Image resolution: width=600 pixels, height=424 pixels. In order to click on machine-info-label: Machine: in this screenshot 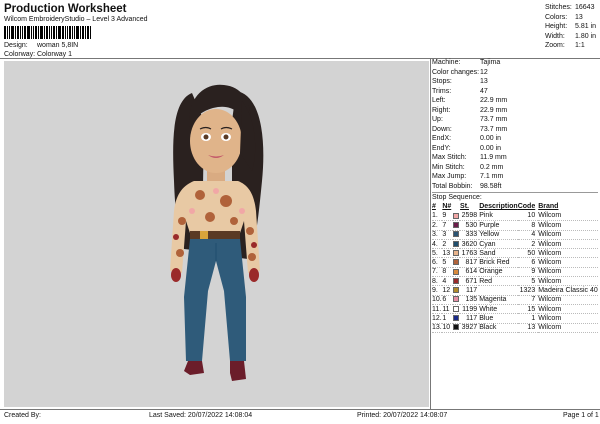, I will do `click(446, 62)`.